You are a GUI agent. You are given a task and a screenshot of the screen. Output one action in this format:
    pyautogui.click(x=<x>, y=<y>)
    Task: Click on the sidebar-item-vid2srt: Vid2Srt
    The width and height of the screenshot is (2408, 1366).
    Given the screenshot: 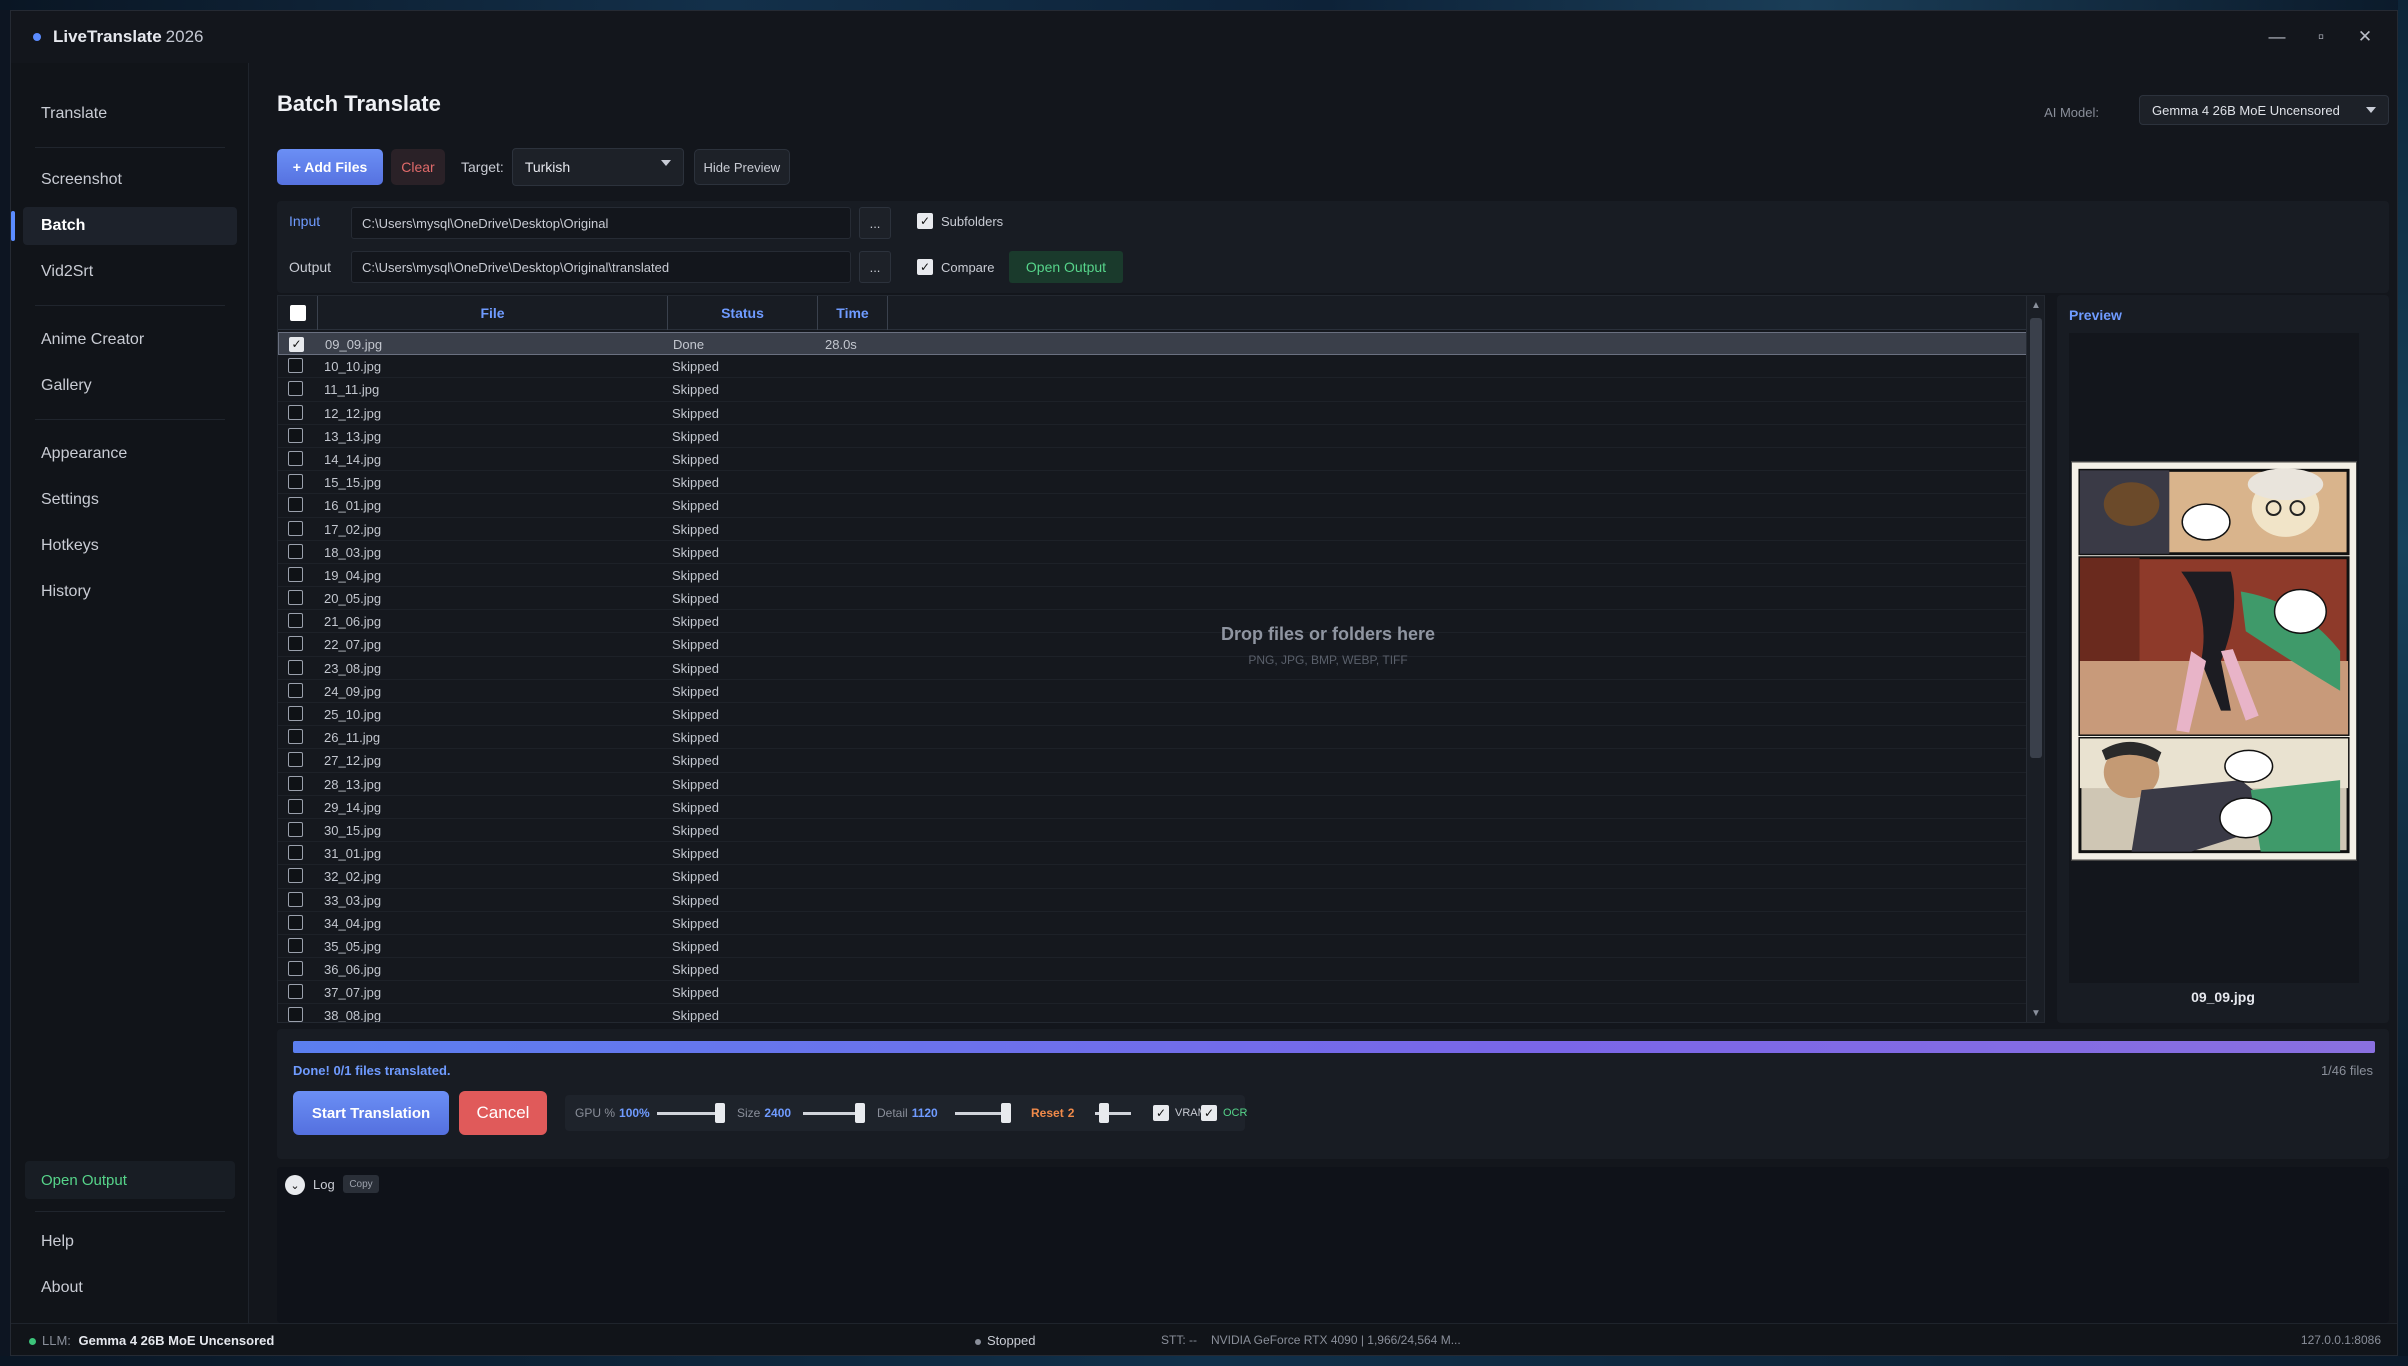 What is the action you would take?
    pyautogui.click(x=130, y=272)
    